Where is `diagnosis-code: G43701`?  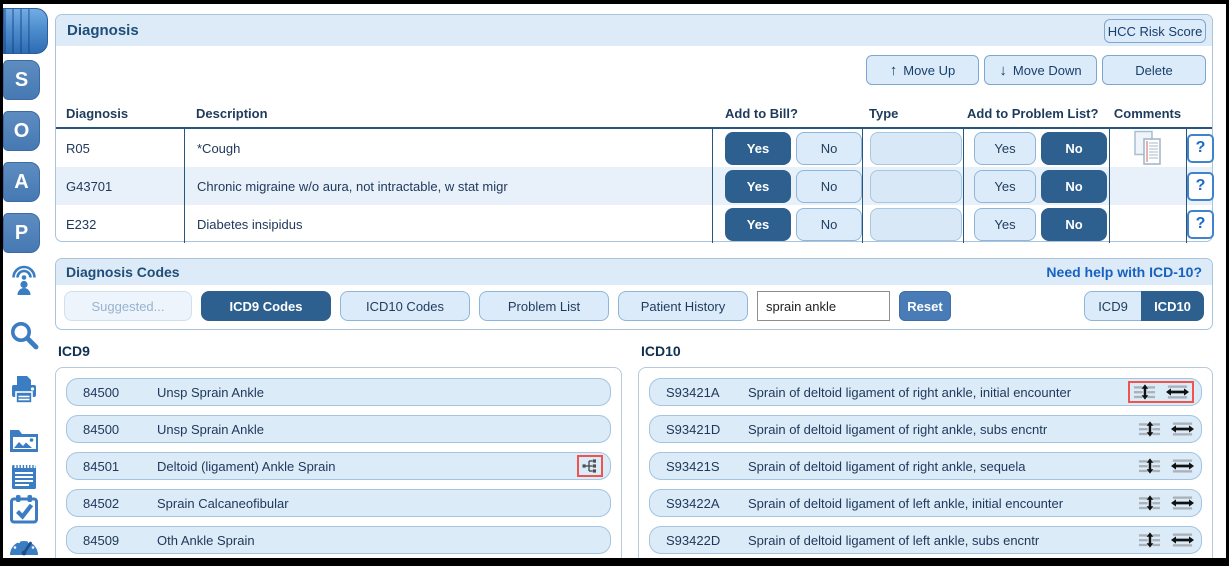 diagnosis-code: G43701 is located at coordinates (89, 186).